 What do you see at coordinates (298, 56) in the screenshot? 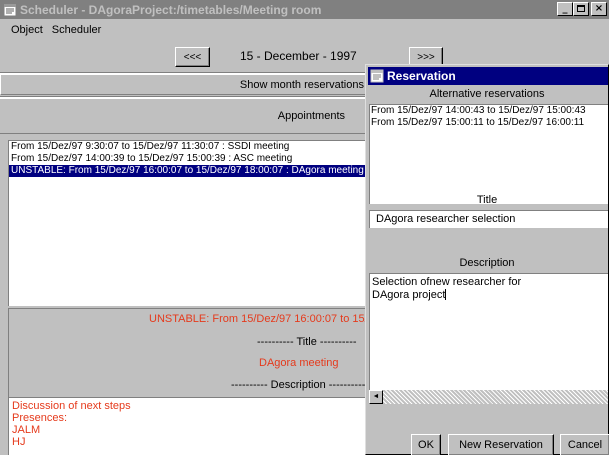
I see `current-date: 15 - December - 1997` at bounding box center [298, 56].